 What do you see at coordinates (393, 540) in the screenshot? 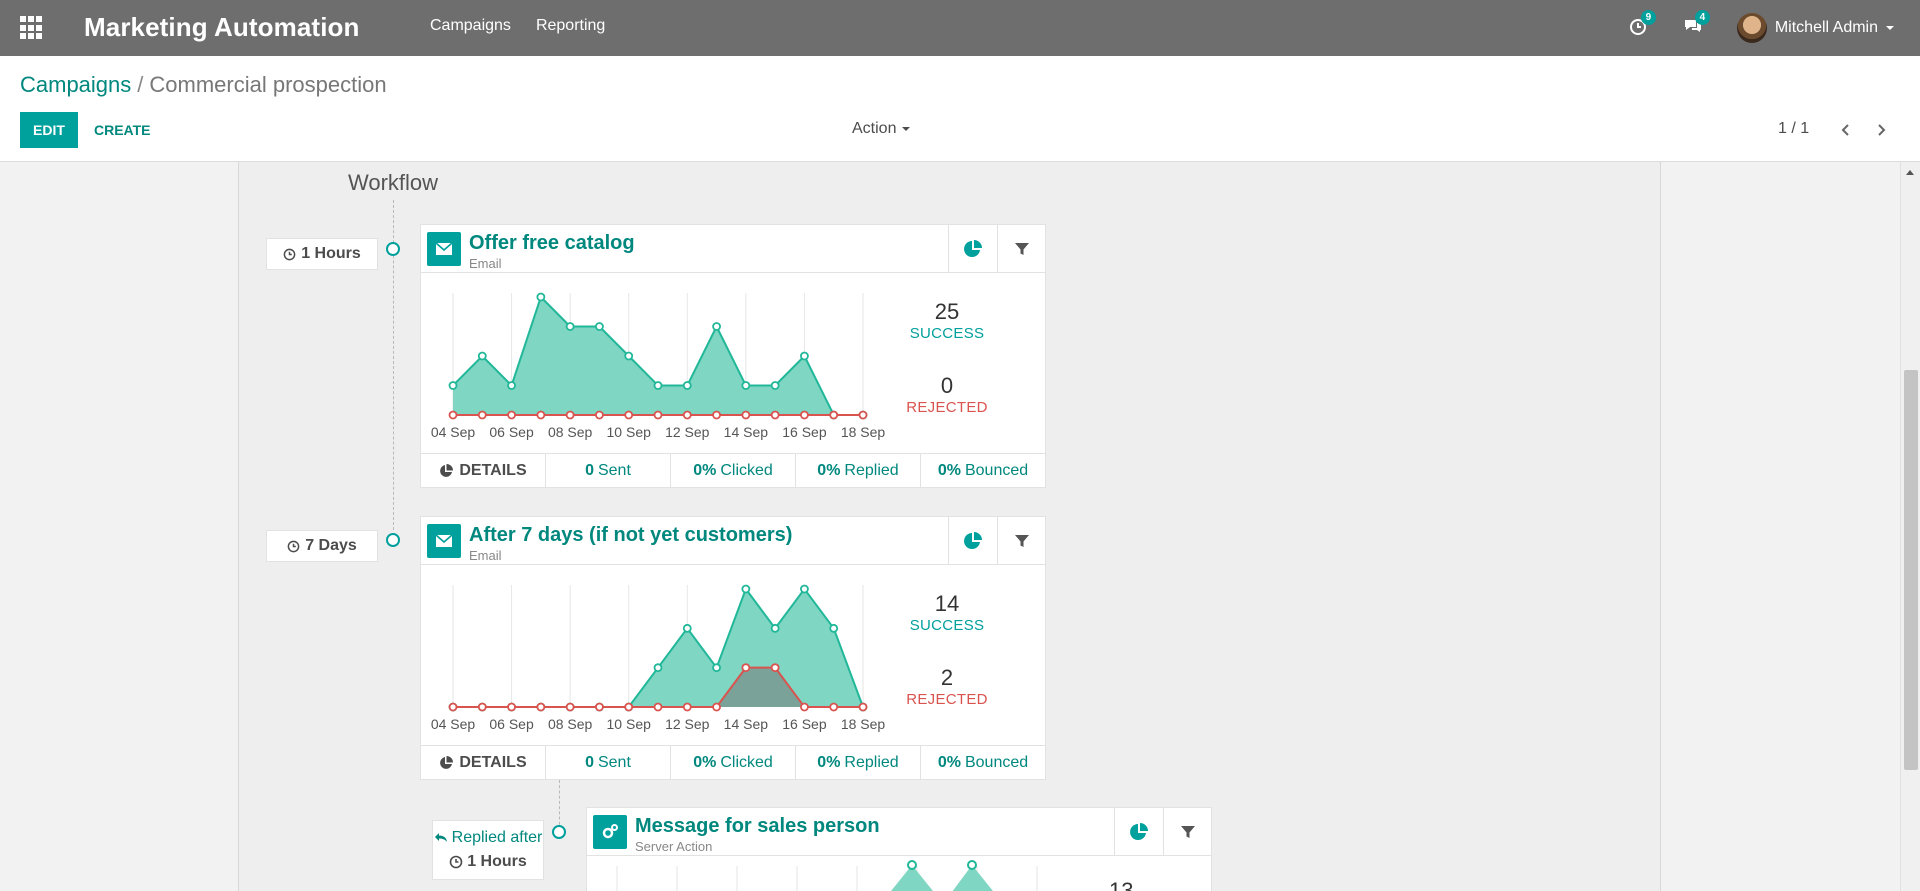
I see `workflow-node` at bounding box center [393, 540].